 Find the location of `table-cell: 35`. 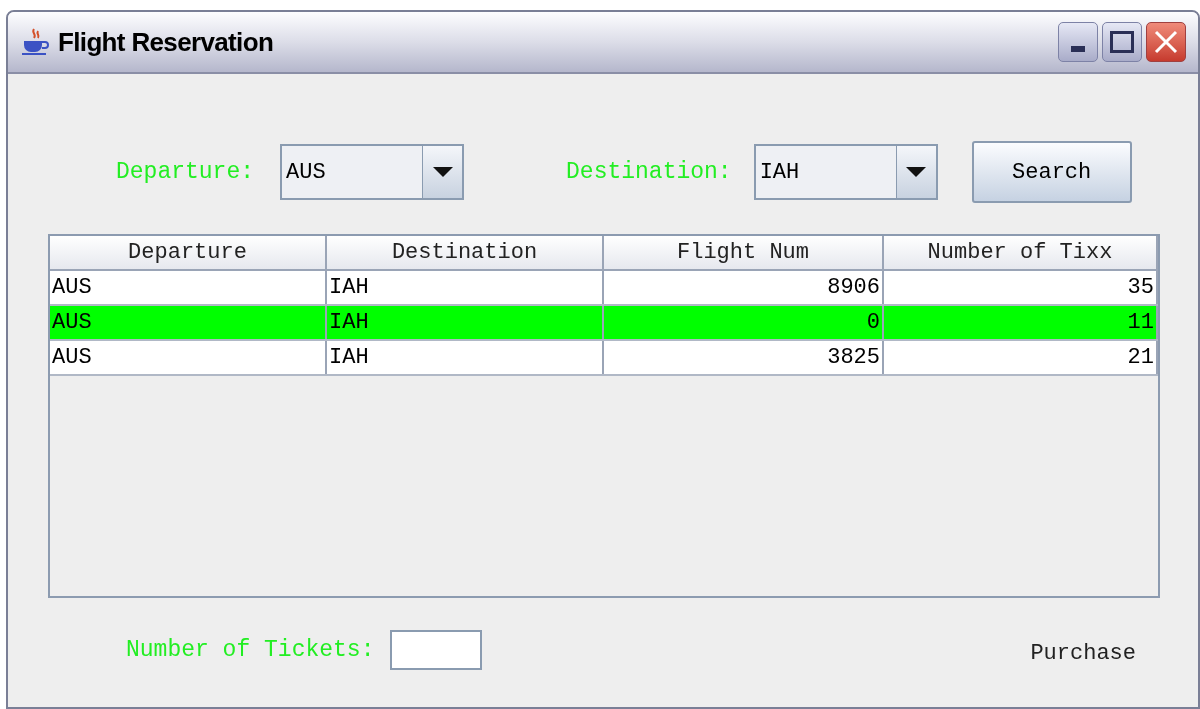

table-cell: 35 is located at coordinates (1021, 287).